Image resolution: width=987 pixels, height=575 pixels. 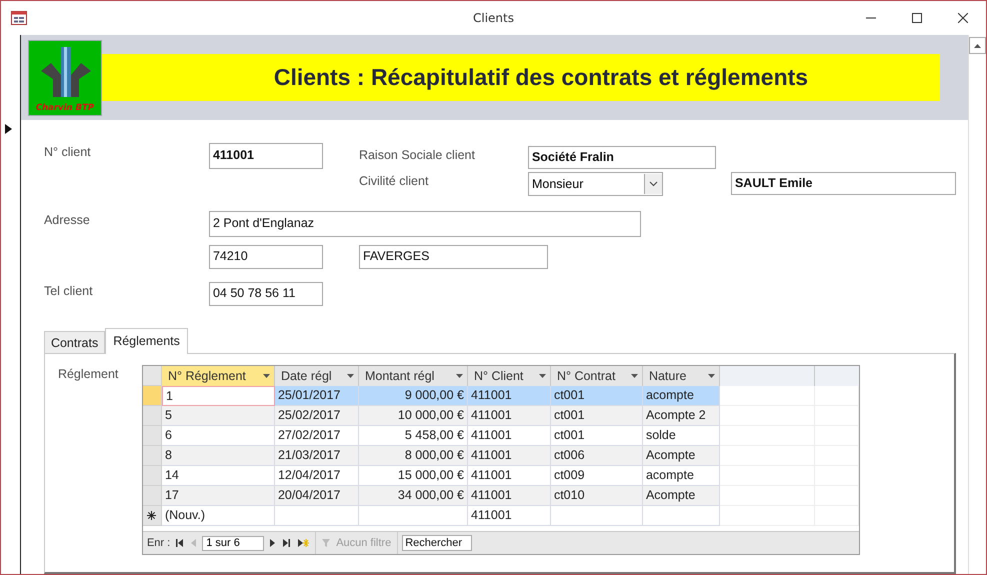 I want to click on form-icon, so click(x=19, y=18).